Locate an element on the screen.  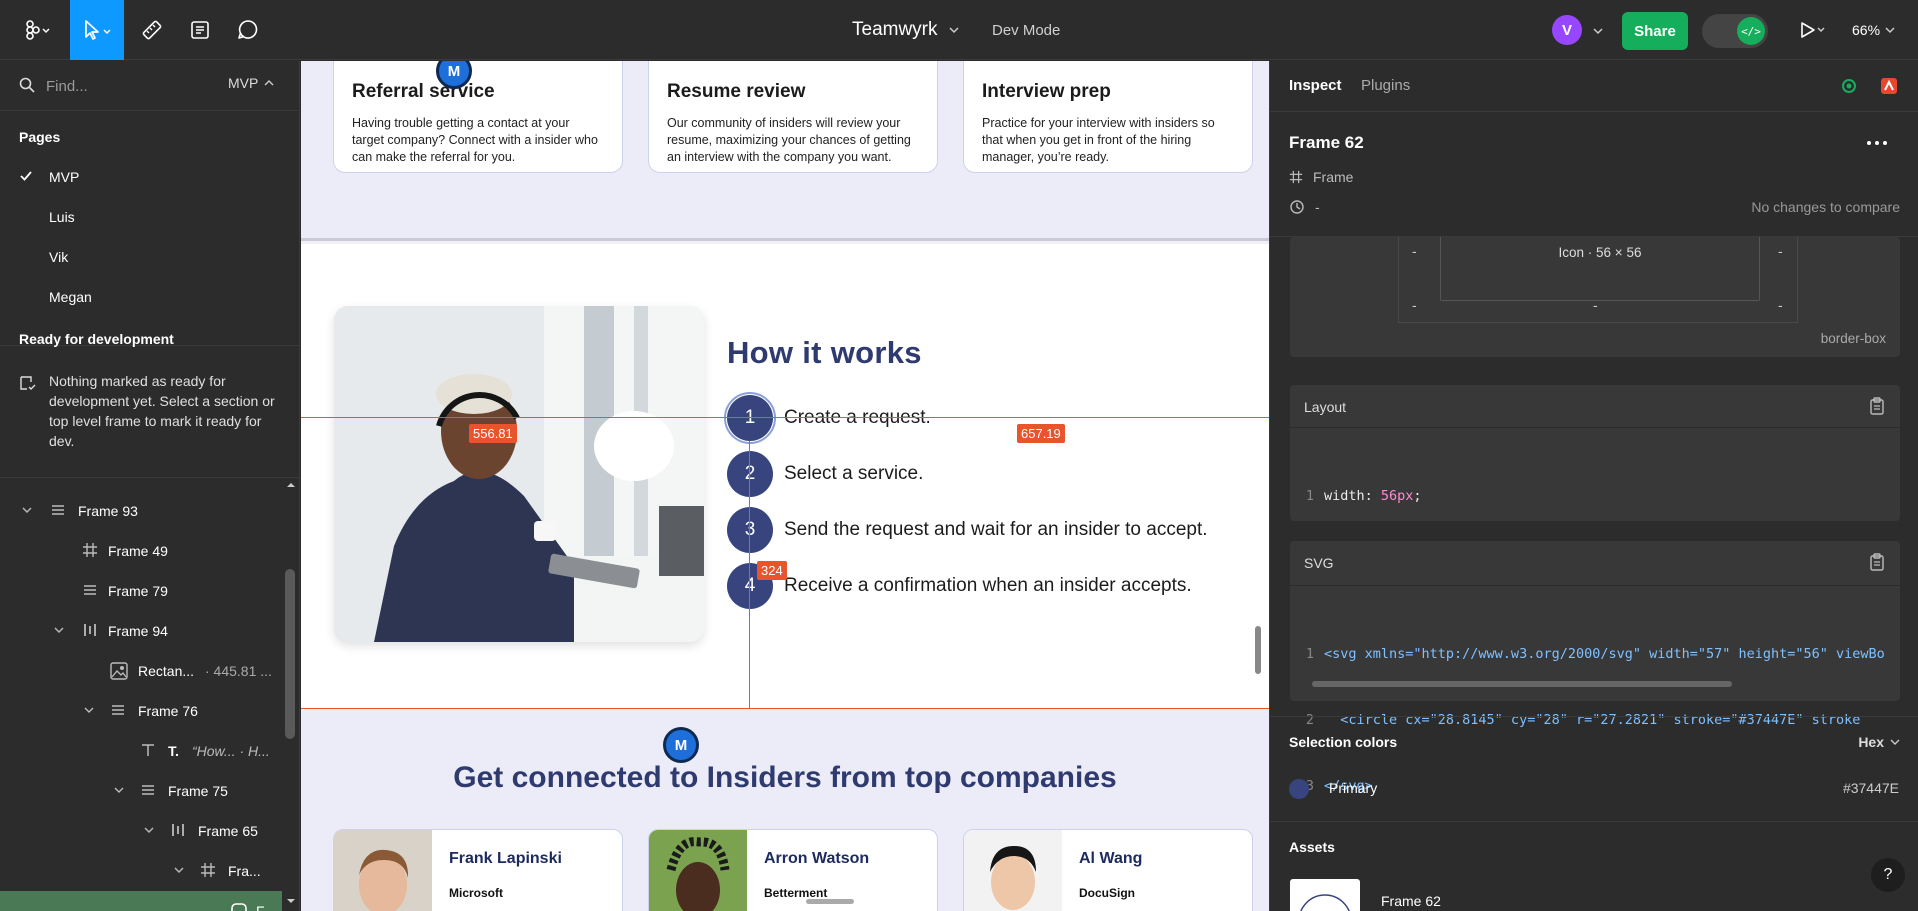
layer-row: Frame 94 is located at coordinates (141, 631).